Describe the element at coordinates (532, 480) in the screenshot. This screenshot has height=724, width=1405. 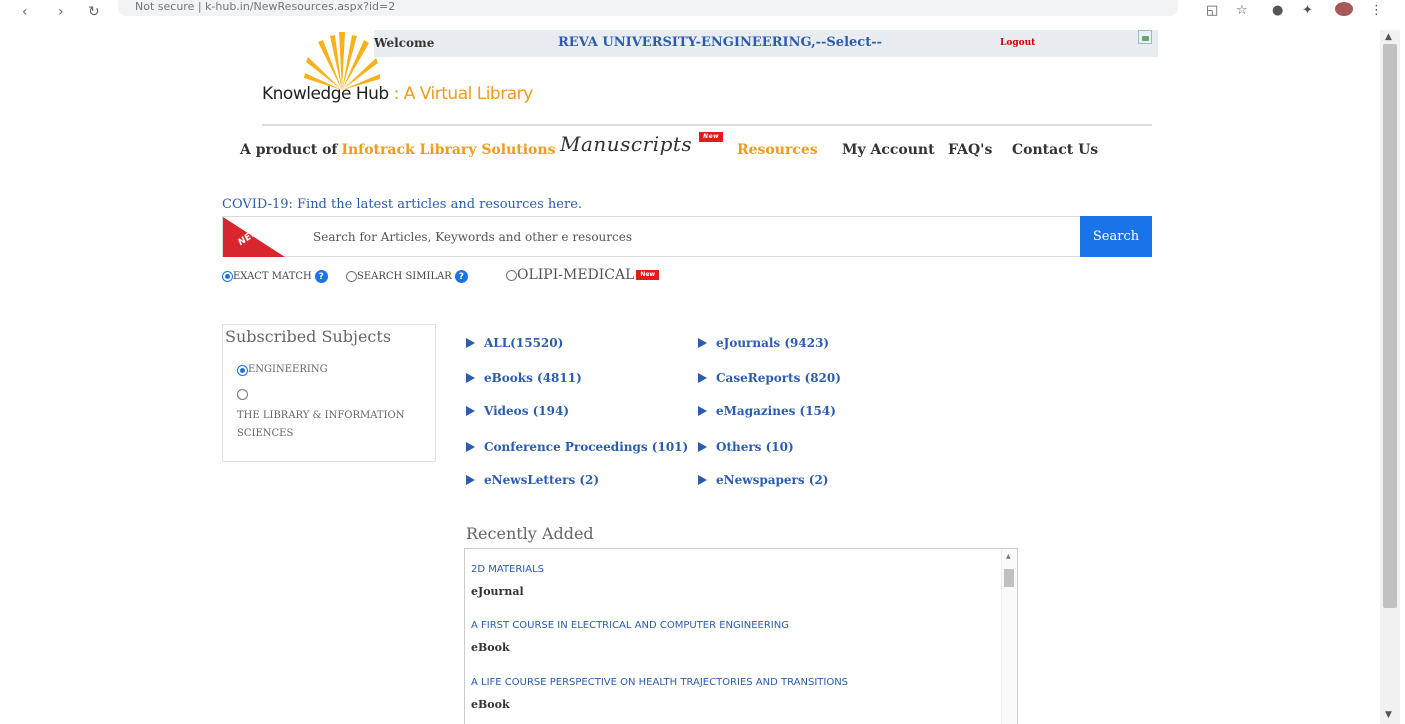
I see `resource-enewsletters: eNewsLetters (2)` at that location.